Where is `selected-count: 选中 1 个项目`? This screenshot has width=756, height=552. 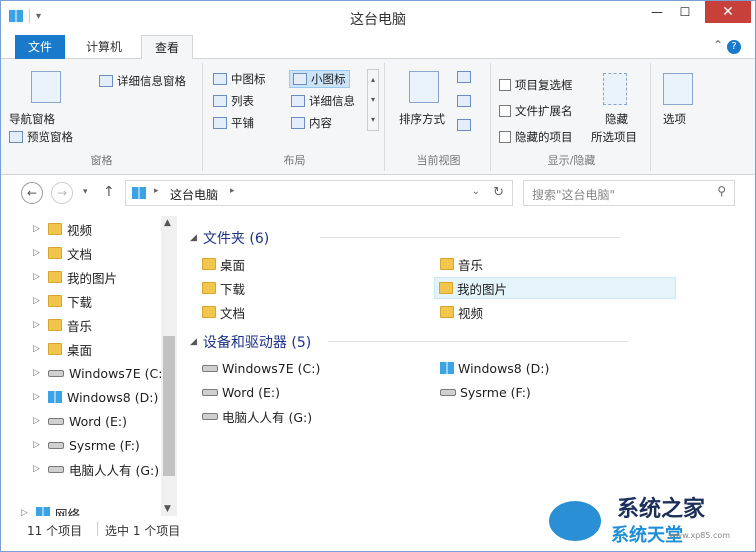
selected-count: 选中 1 个项目 is located at coordinates (143, 531).